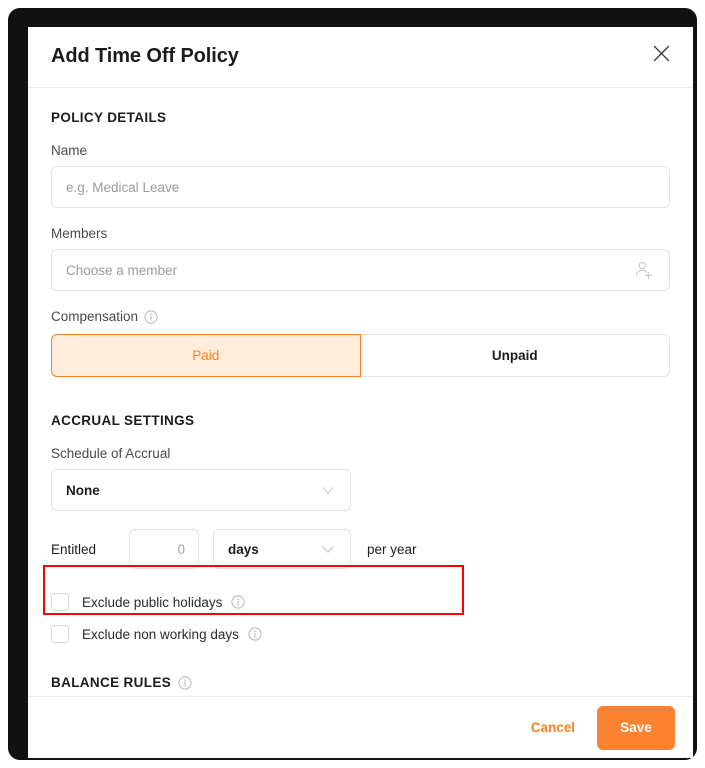 Image resolution: width=705 pixels, height=768 pixels. Describe the element at coordinates (360, 634) in the screenshot. I see `exclude-non-working-days-row: Exclude non working days` at that location.